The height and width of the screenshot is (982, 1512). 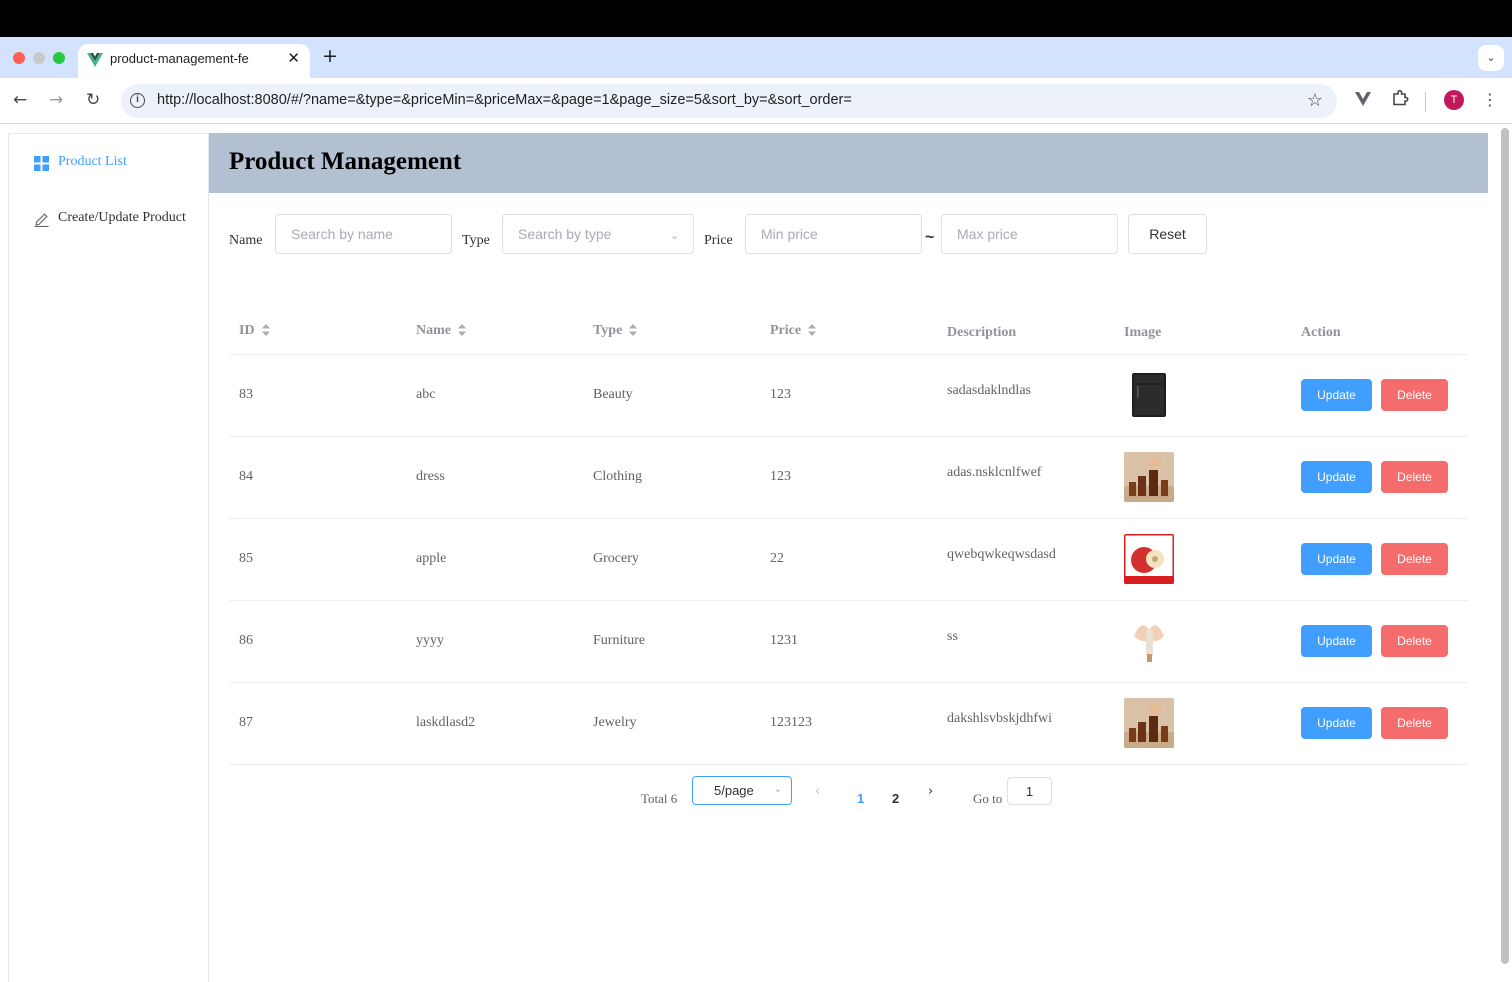 What do you see at coordinates (1454, 100) in the screenshot?
I see `profile-avatar: T` at bounding box center [1454, 100].